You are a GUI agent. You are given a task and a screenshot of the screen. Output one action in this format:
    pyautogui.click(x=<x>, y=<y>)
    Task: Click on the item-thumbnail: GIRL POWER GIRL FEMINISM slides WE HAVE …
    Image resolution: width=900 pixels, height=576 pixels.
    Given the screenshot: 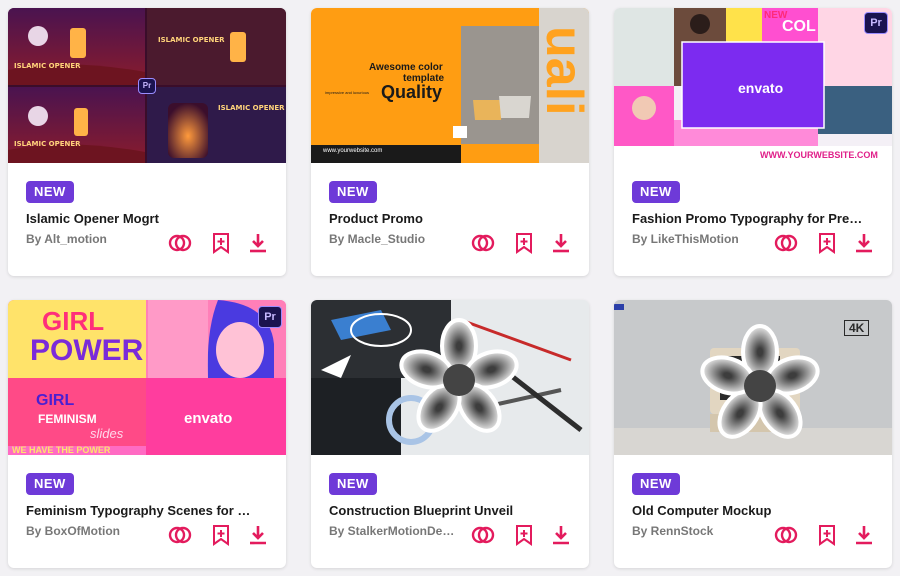 What is the action you would take?
    pyautogui.click(x=147, y=377)
    